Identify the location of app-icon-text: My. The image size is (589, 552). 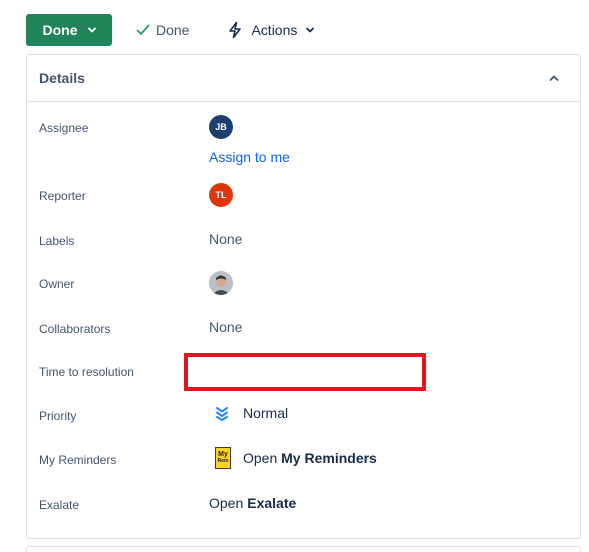
(223, 454).